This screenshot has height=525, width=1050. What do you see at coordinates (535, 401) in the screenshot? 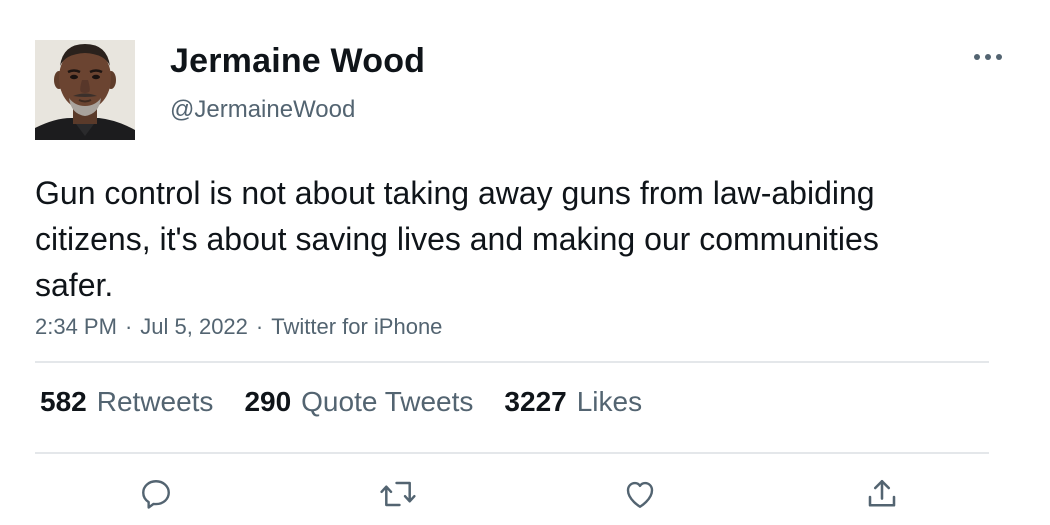
I see `likes-count: 3227` at bounding box center [535, 401].